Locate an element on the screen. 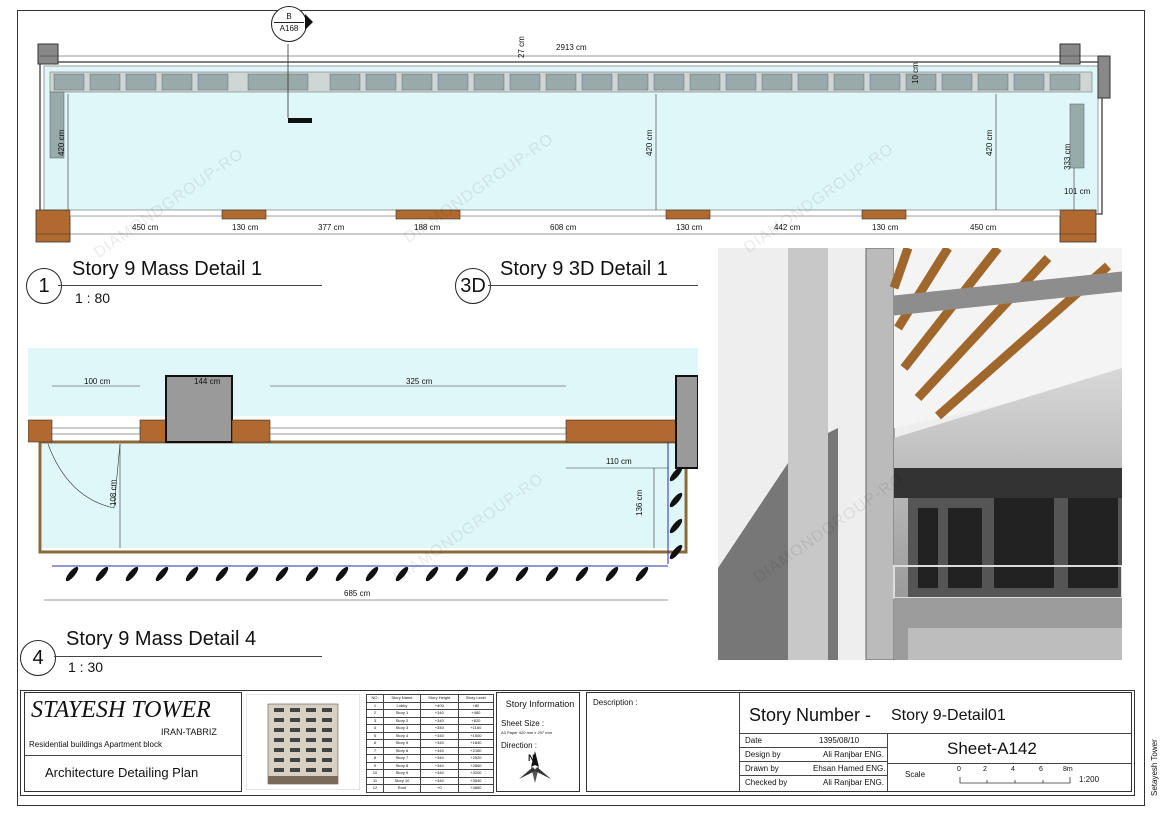 The height and width of the screenshot is (827, 1170). table-row: 7 Story 6 +340 +2180 is located at coordinates (430, 750).